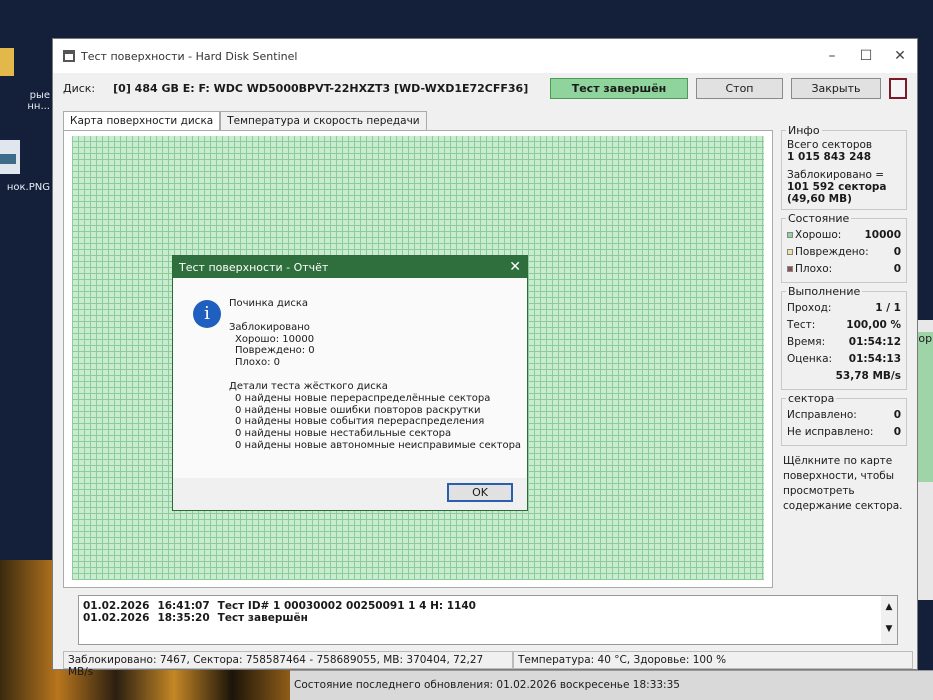 The width and height of the screenshot is (933, 700). I want to click on log-entry: 01.02.2026 18:35:20 Тест завершён, so click(488, 618).